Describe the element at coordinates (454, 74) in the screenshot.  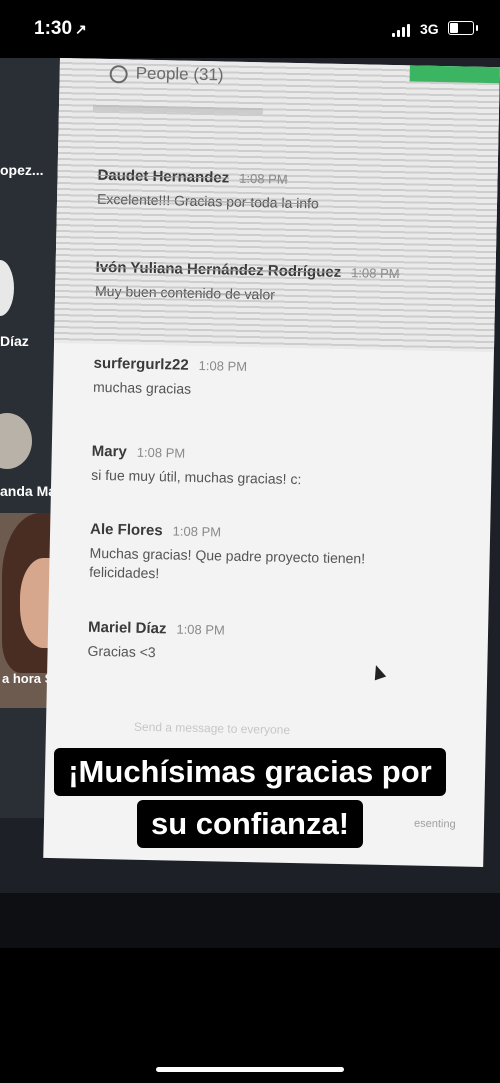
I see `chat-tab` at that location.